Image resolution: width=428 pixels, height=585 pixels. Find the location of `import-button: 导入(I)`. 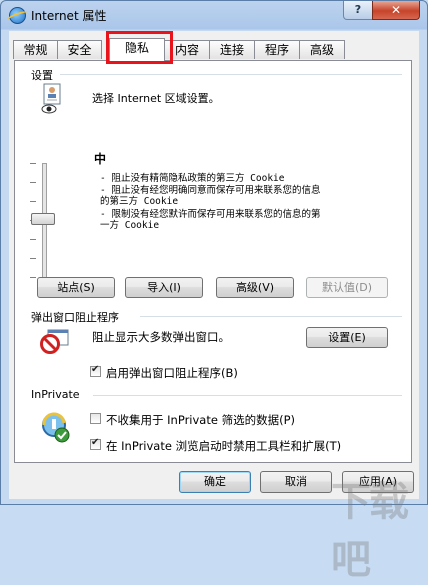

import-button: 导入(I) is located at coordinates (164, 287).